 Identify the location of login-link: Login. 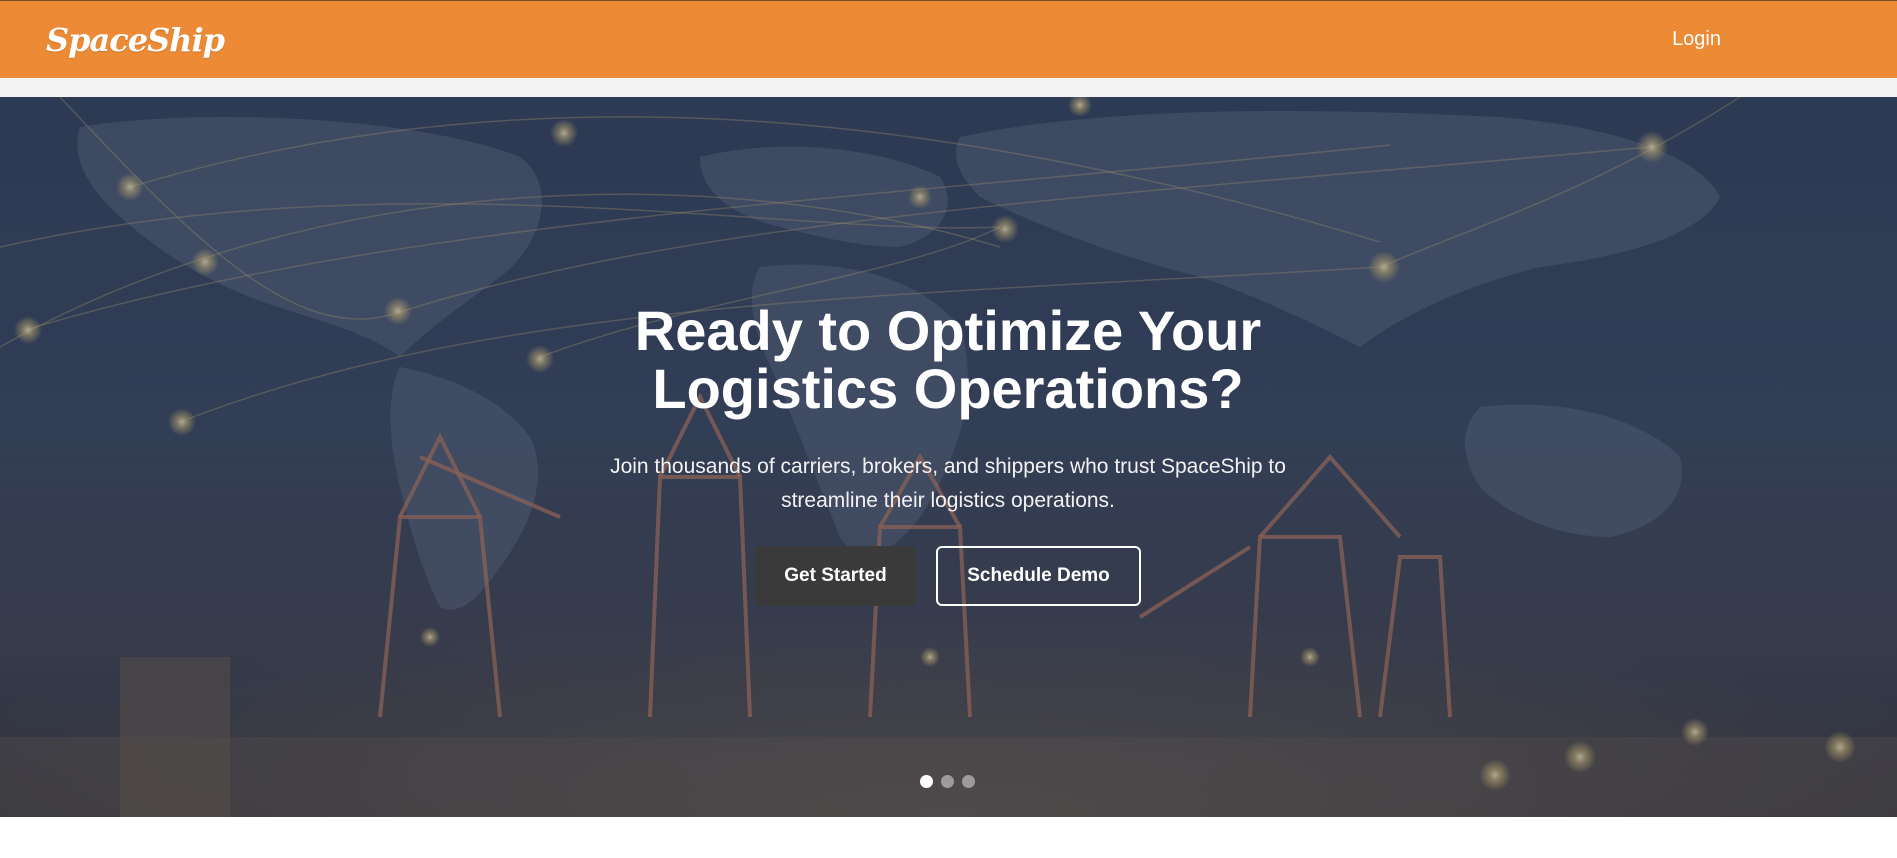
(1696, 39).